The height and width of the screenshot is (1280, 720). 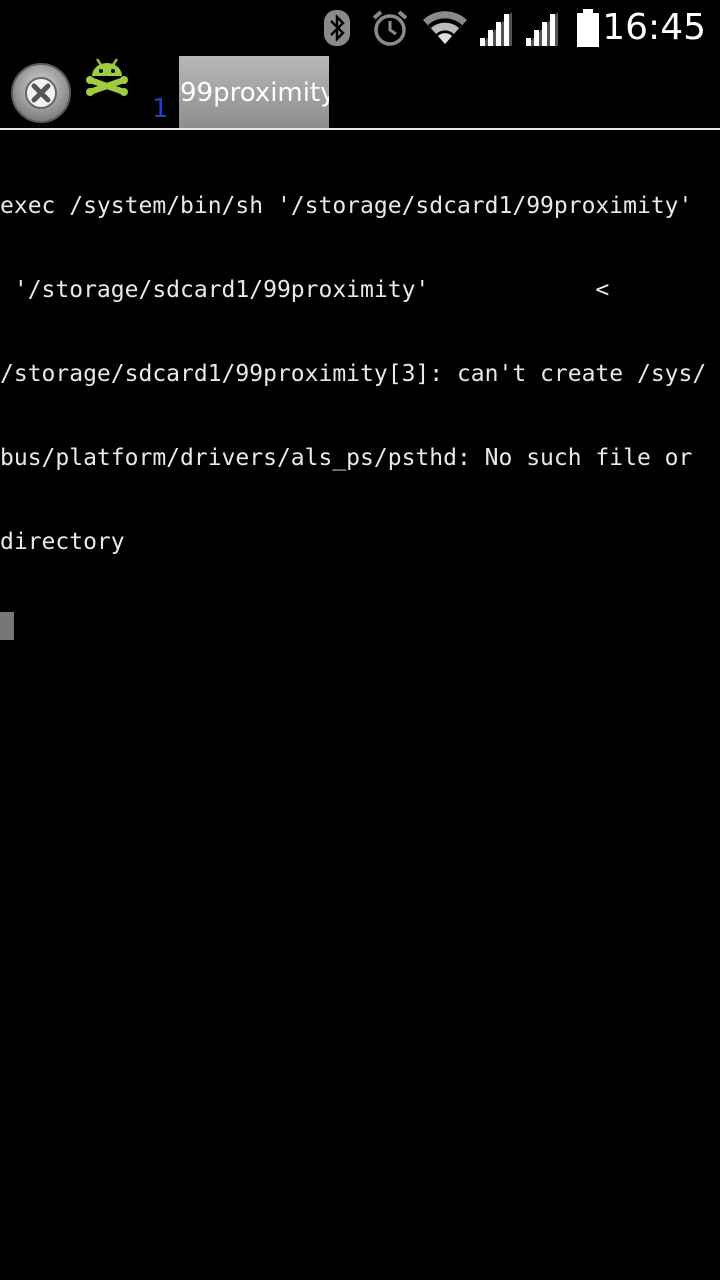 What do you see at coordinates (41, 93) in the screenshot?
I see `close-window-button` at bounding box center [41, 93].